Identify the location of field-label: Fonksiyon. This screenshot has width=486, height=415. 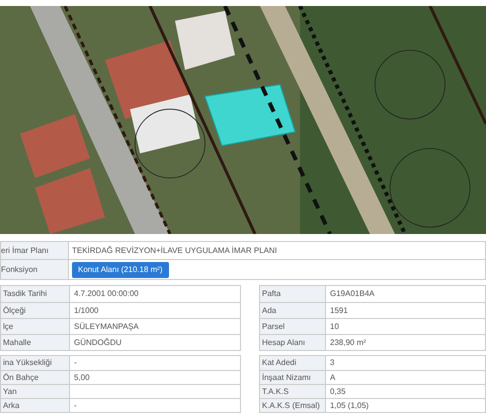
(35, 269).